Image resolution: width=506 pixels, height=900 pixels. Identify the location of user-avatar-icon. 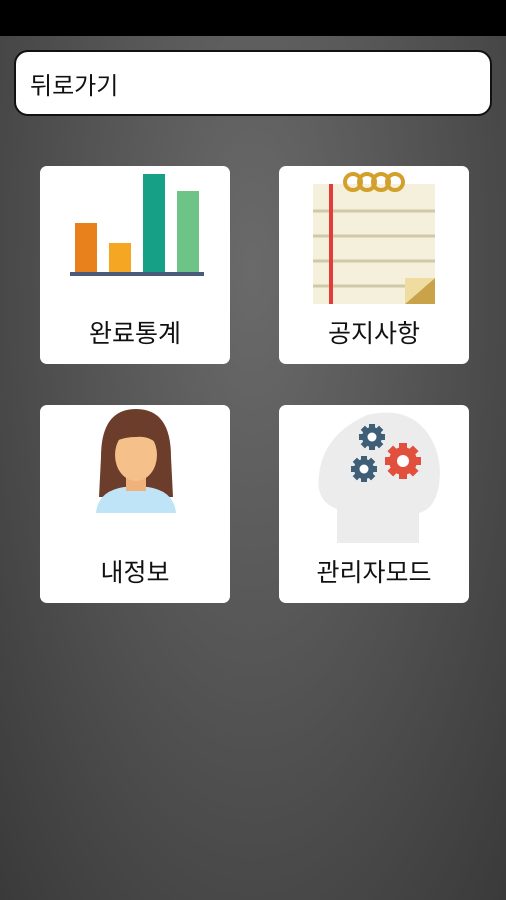
(136, 461).